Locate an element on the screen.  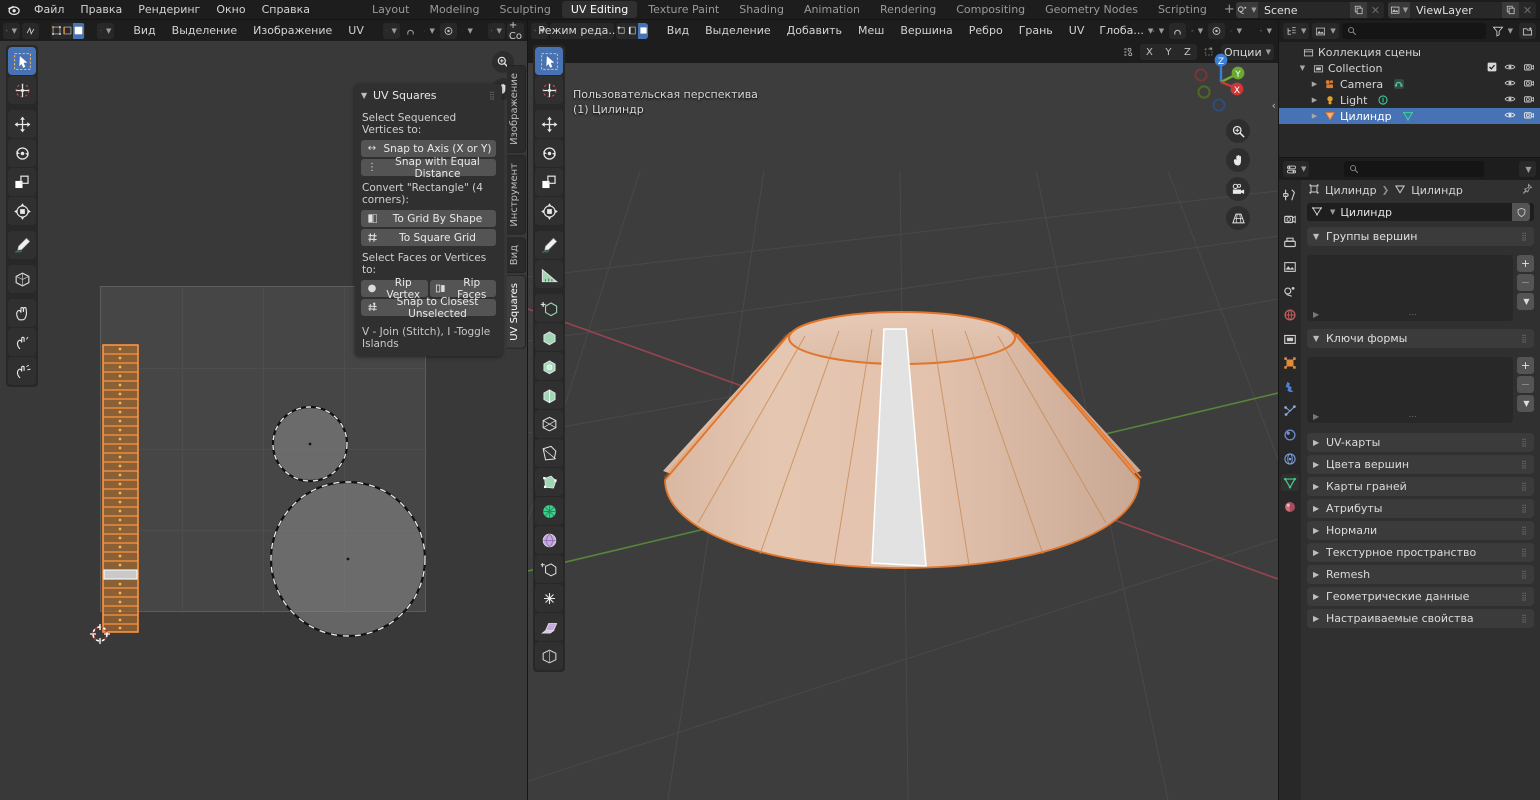
uv-sync-selection-button is located at coordinates (30, 30).